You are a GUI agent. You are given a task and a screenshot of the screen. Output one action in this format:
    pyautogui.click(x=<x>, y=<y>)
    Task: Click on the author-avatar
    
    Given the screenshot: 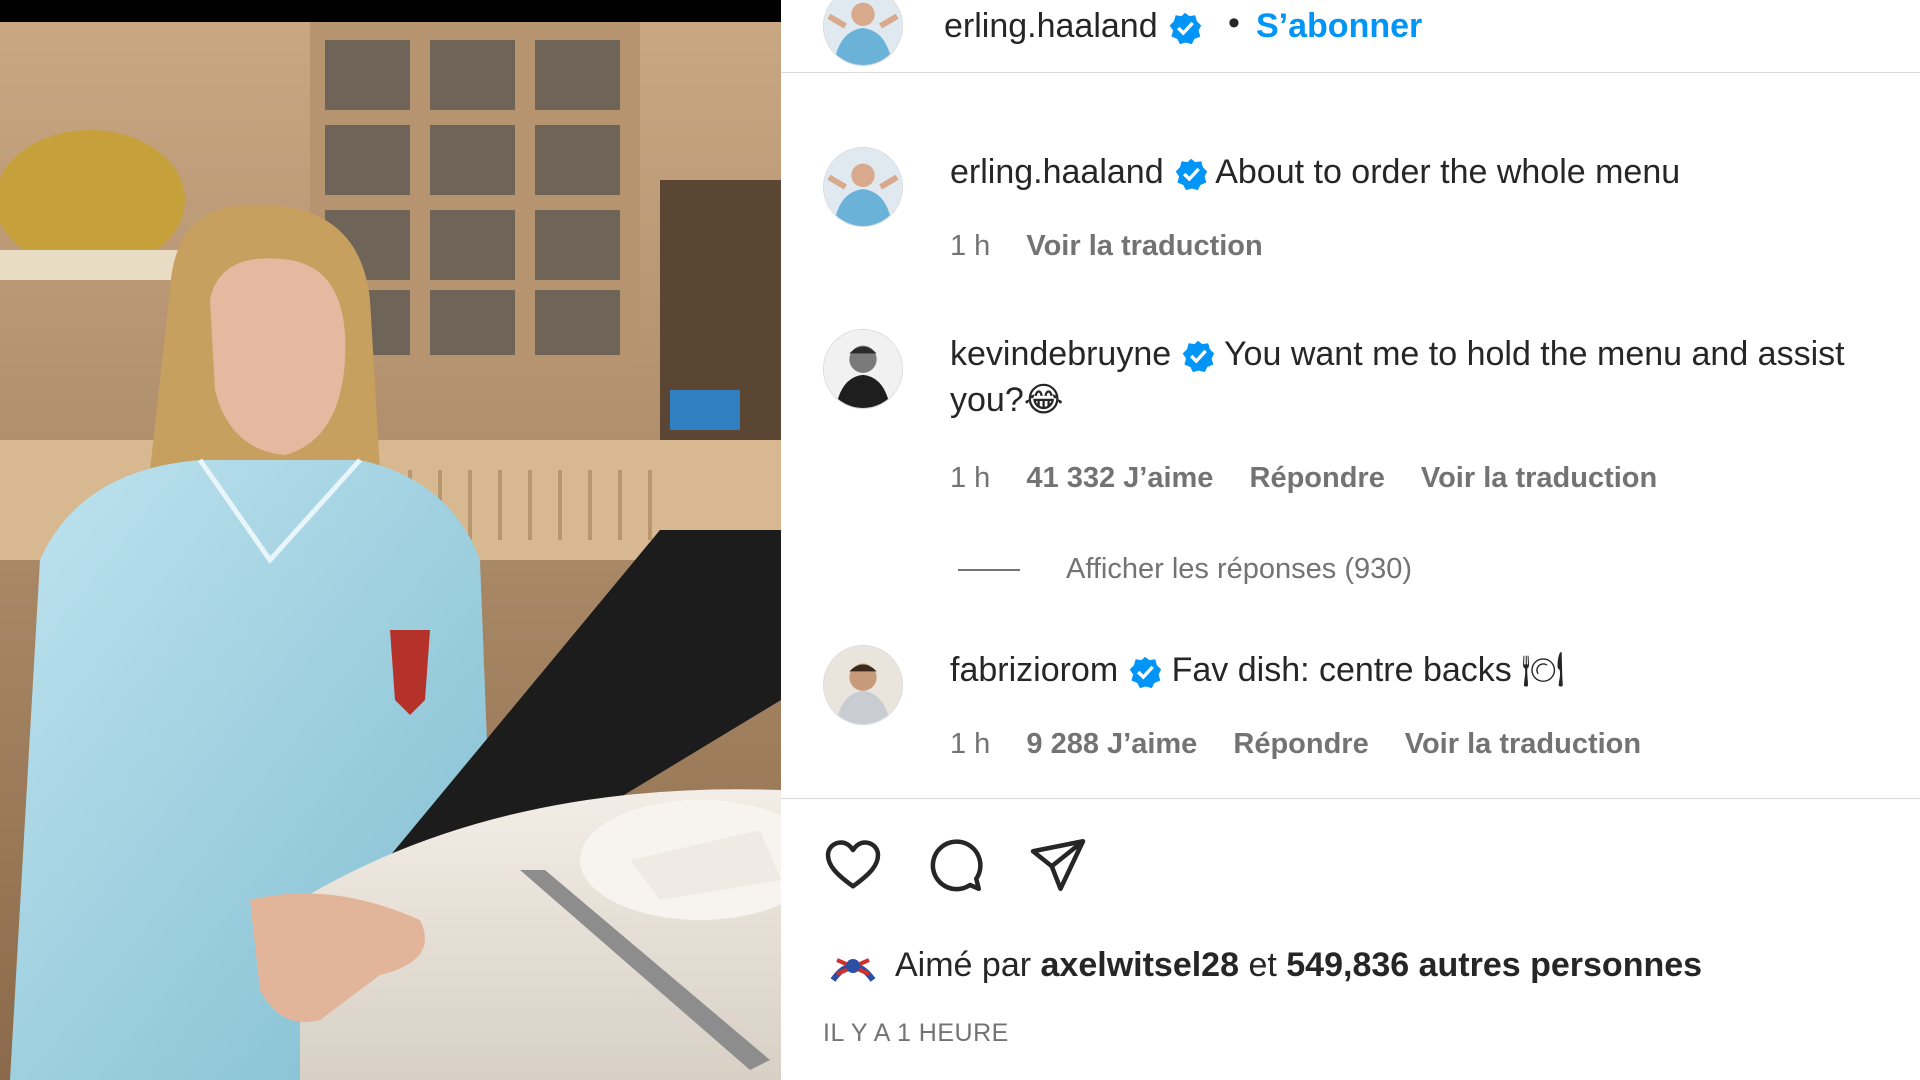 What is the action you would take?
    pyautogui.click(x=863, y=33)
    